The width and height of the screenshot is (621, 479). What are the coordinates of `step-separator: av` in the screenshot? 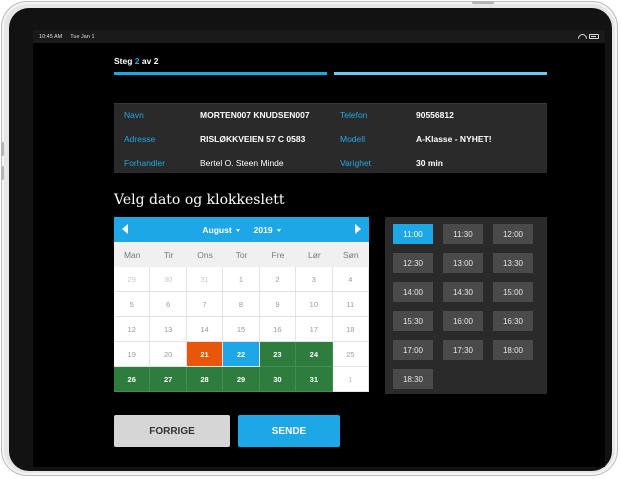 It's located at (146, 61).